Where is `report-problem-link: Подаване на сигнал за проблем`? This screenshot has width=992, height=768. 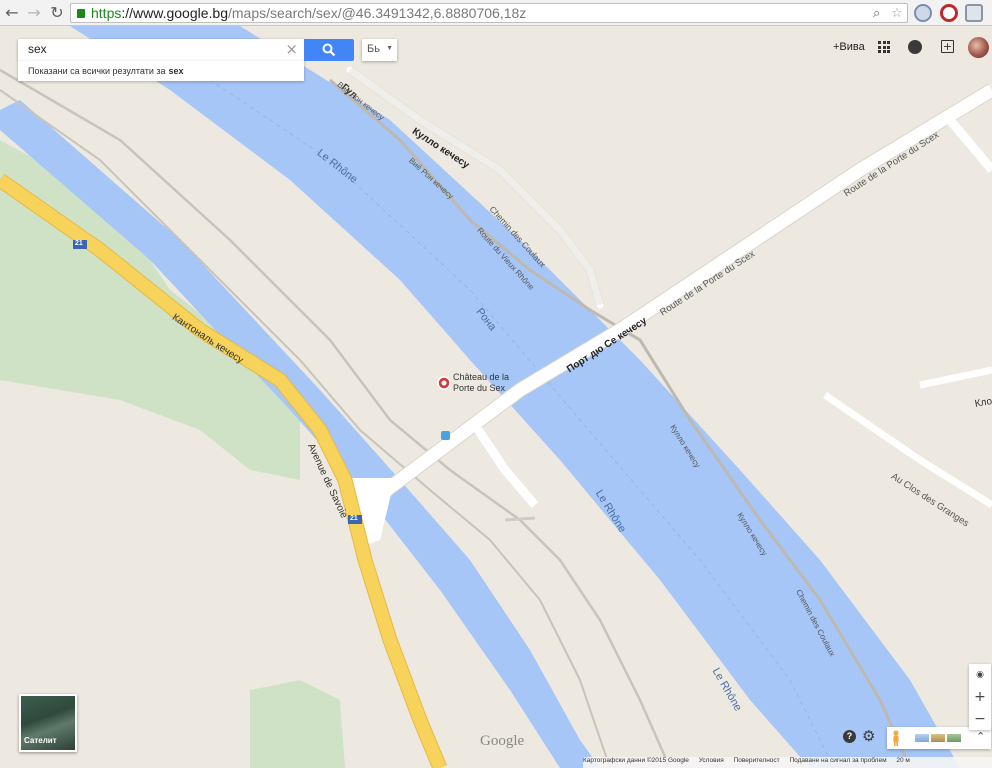
report-problem-link: Подаване на сигнал за проблем is located at coordinates (837, 760).